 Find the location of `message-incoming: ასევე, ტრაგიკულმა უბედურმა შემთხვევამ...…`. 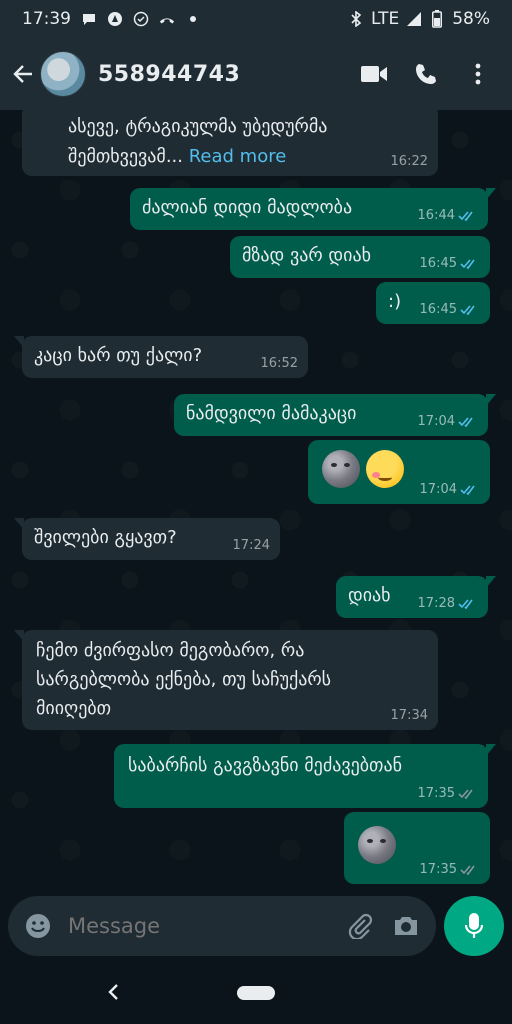

message-incoming: ასევე, ტრაგიკულმა უბედურმა შემთხვევამ...… is located at coordinates (230, 143).